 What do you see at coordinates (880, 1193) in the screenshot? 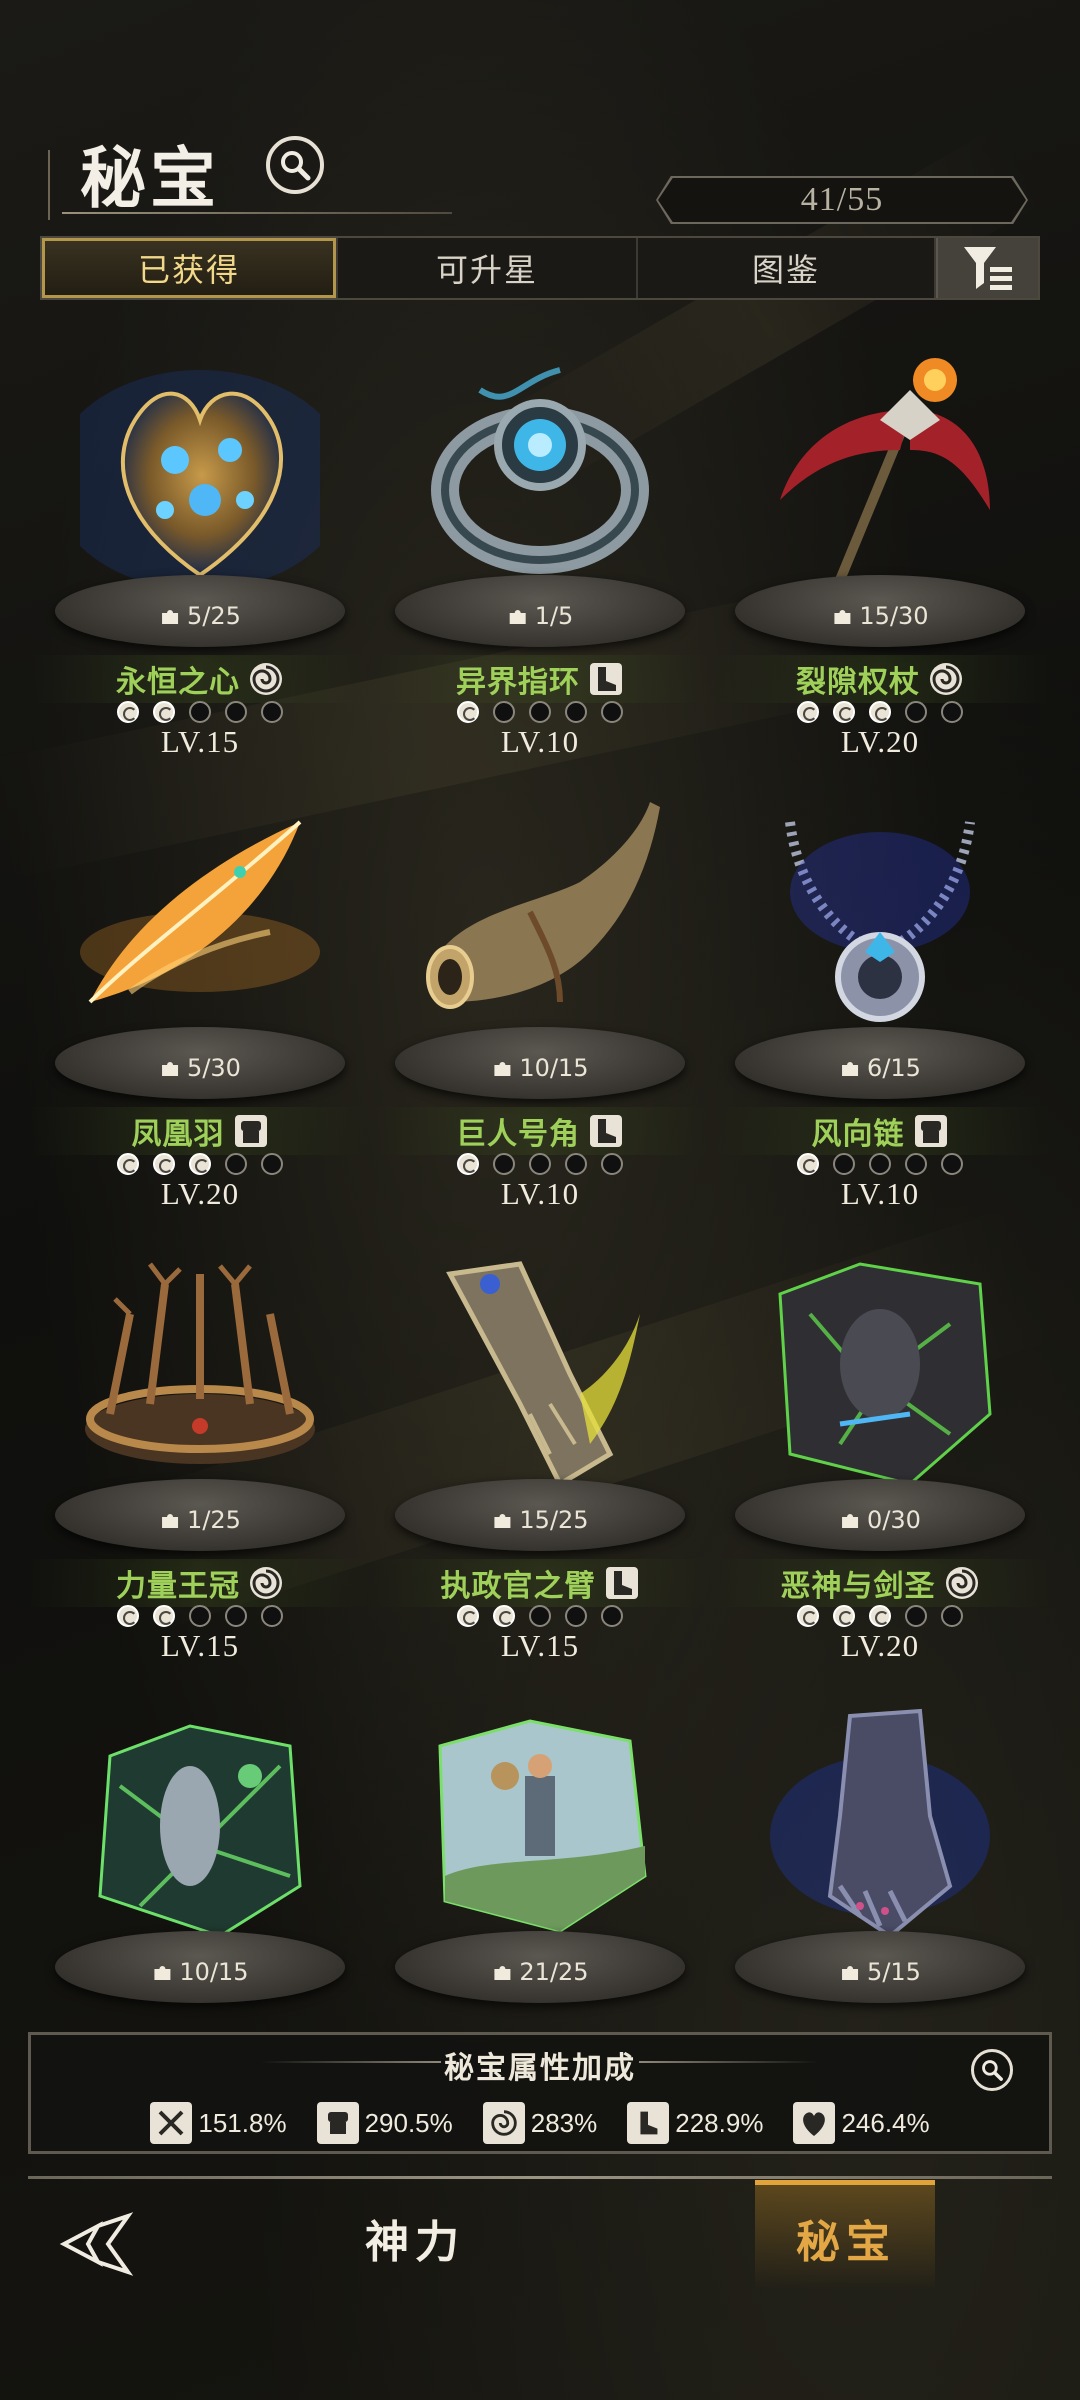
I see `relic-level: LV.10` at bounding box center [880, 1193].